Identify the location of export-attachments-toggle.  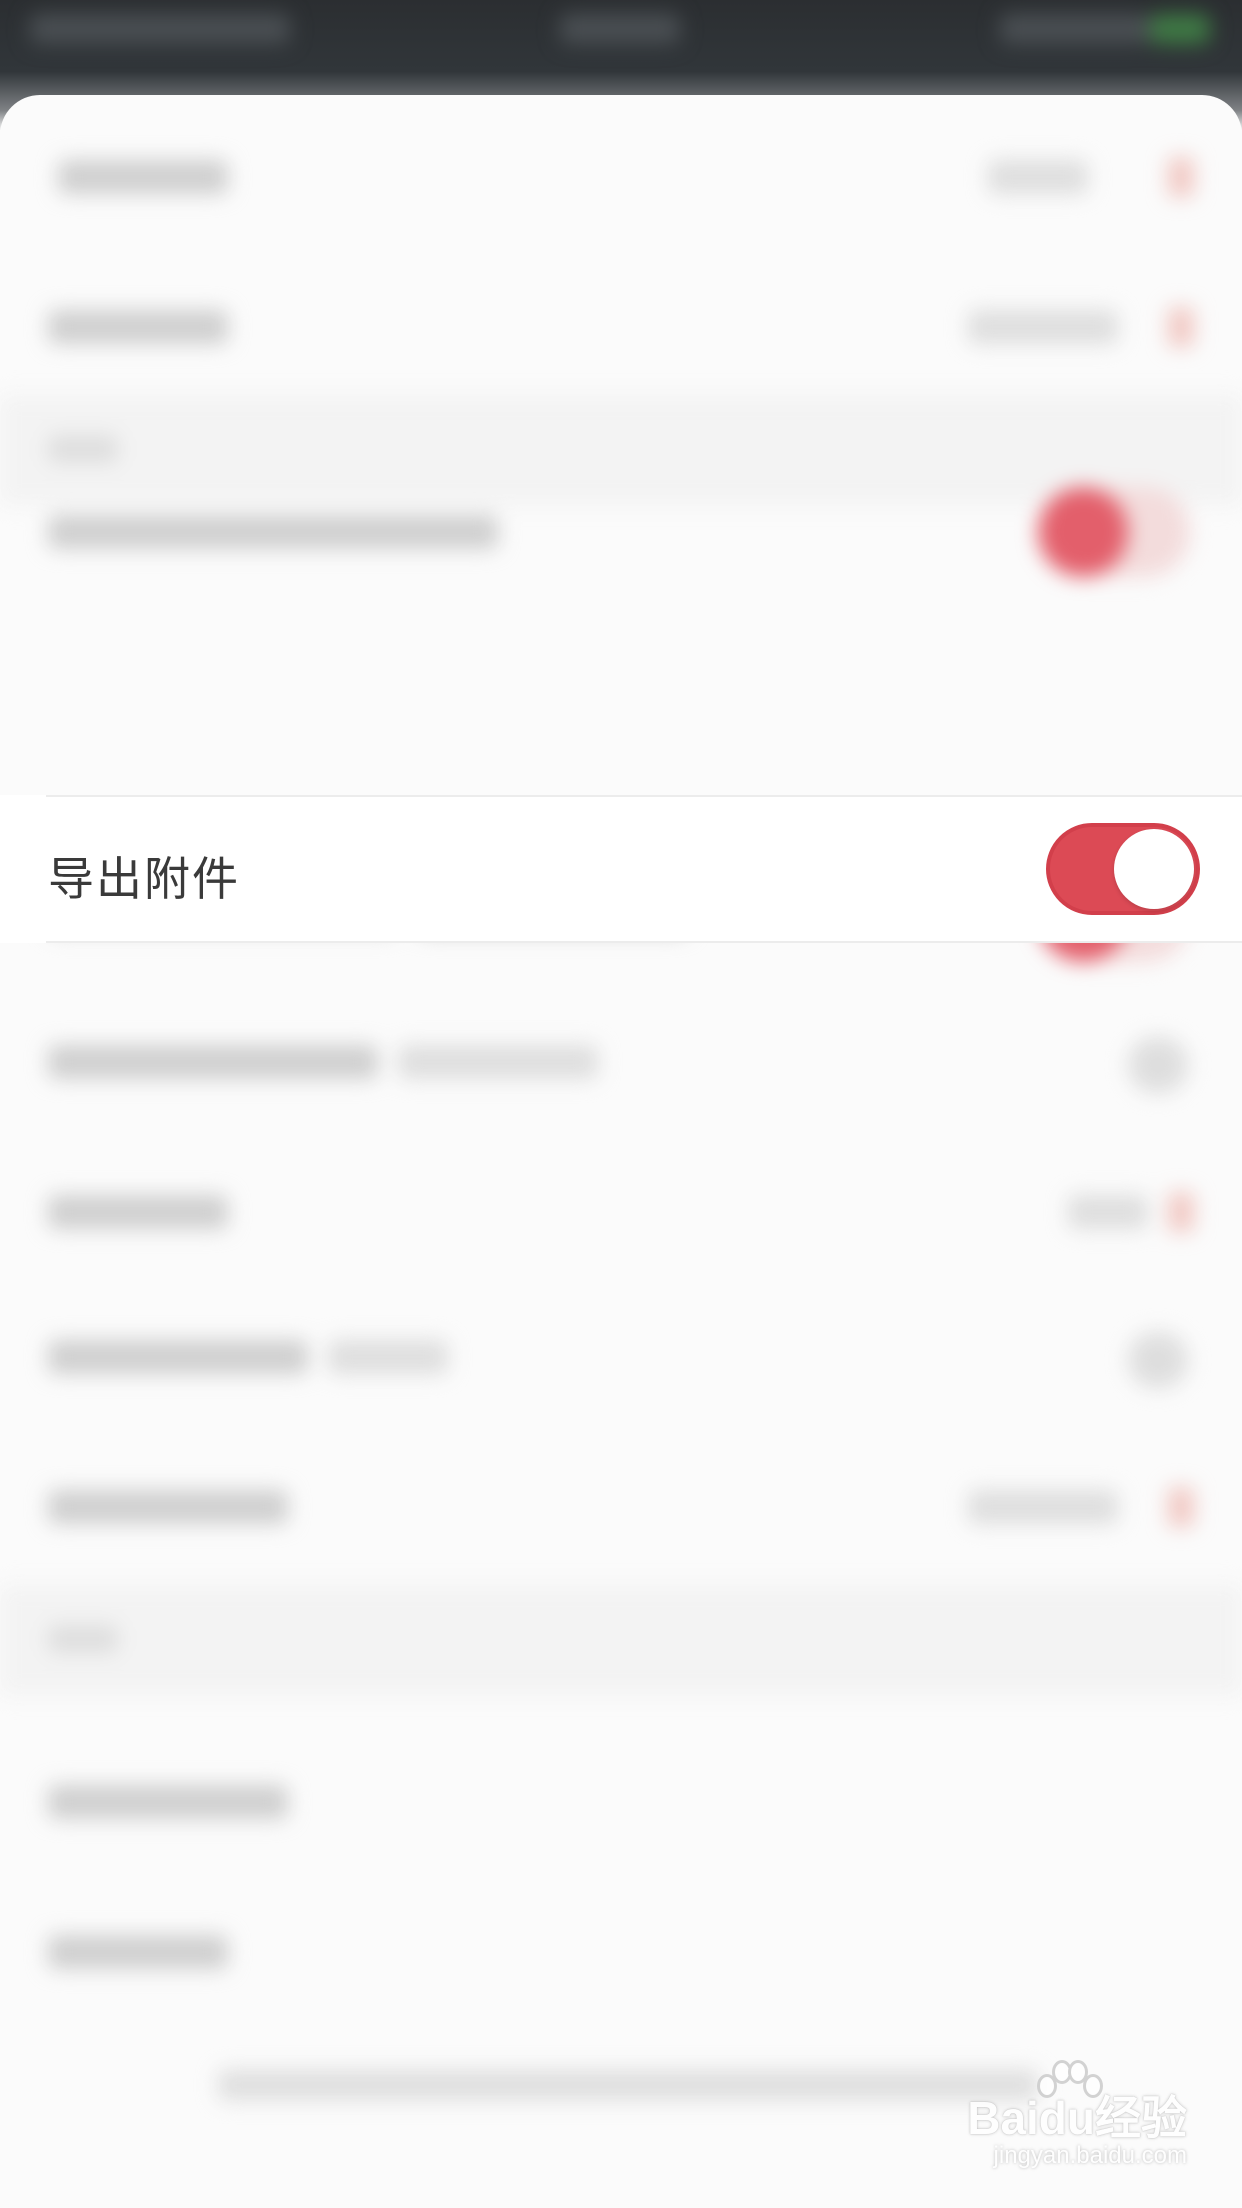
(1123, 869).